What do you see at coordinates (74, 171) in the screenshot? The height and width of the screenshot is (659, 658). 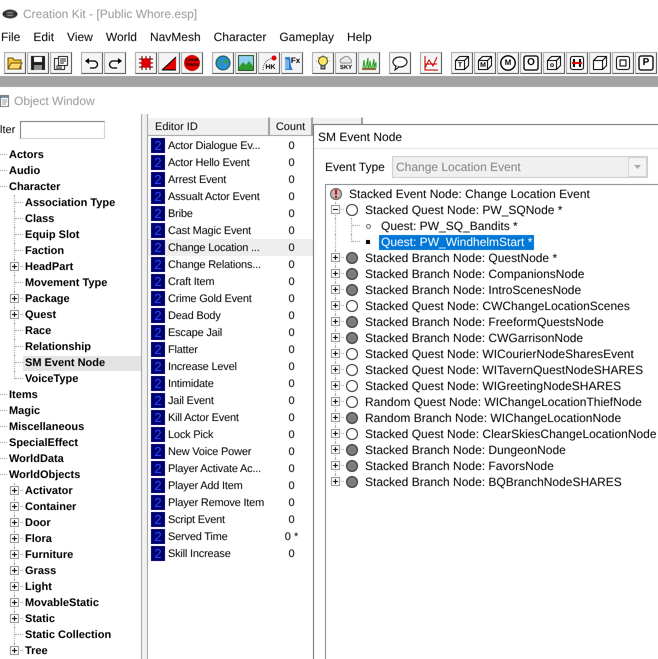 I see `tree-item: Audio` at bounding box center [74, 171].